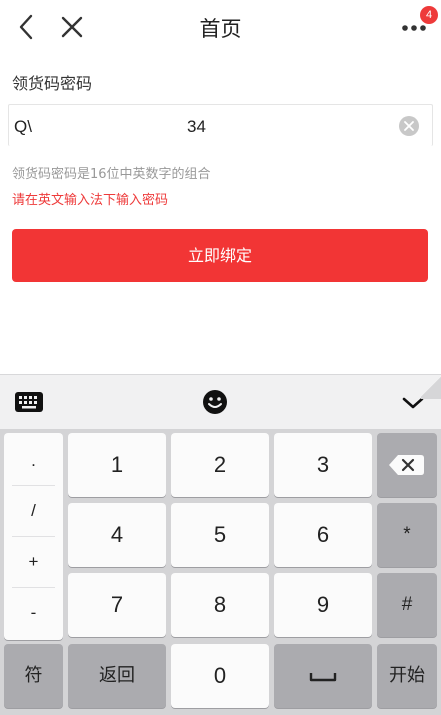 Image resolution: width=441 pixels, height=715 pixels. Describe the element at coordinates (323, 465) in the screenshot. I see `key-3: 3` at that location.